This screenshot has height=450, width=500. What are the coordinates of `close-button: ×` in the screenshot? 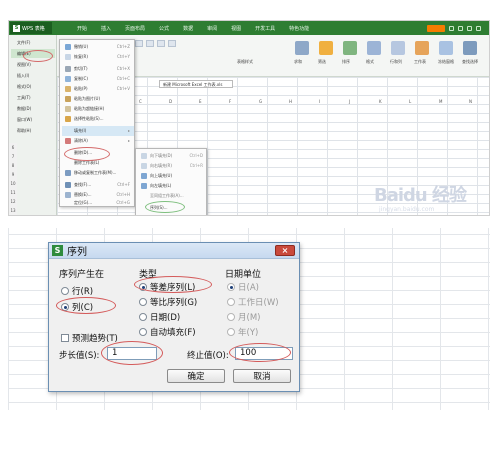 It's located at (285, 250).